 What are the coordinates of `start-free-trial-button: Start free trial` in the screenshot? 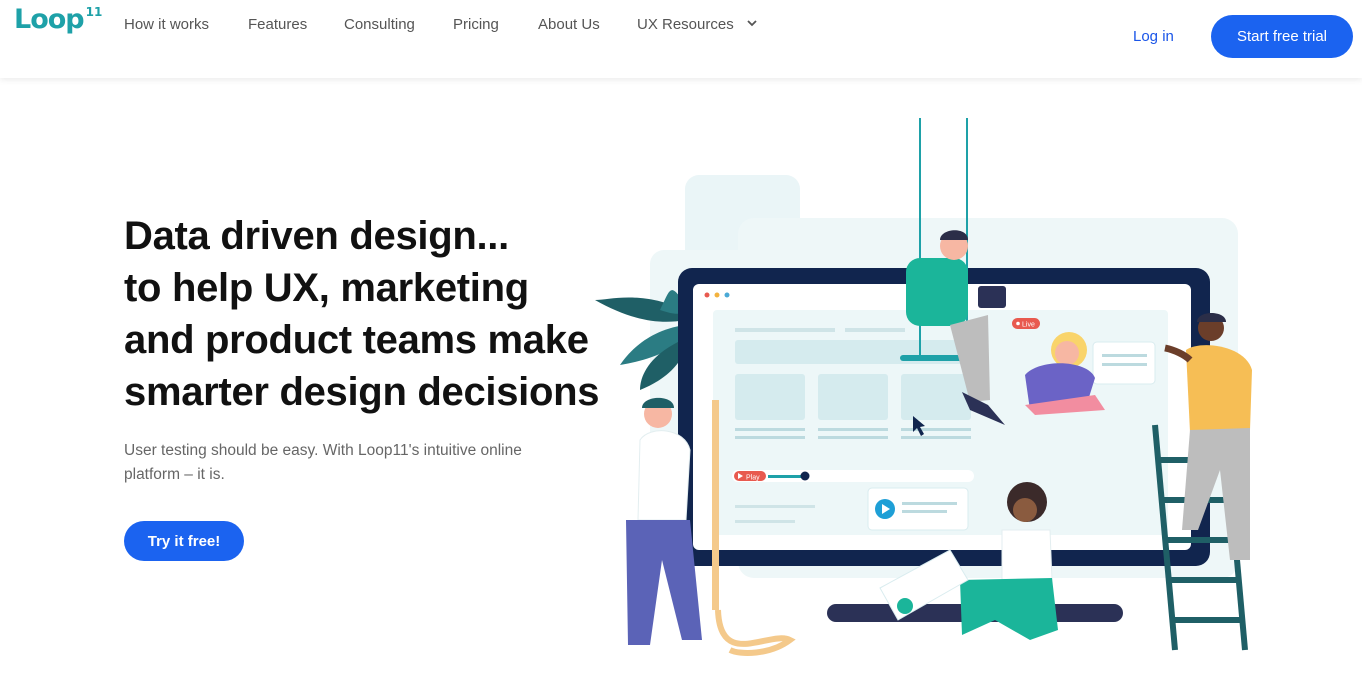 It's located at (1282, 36).